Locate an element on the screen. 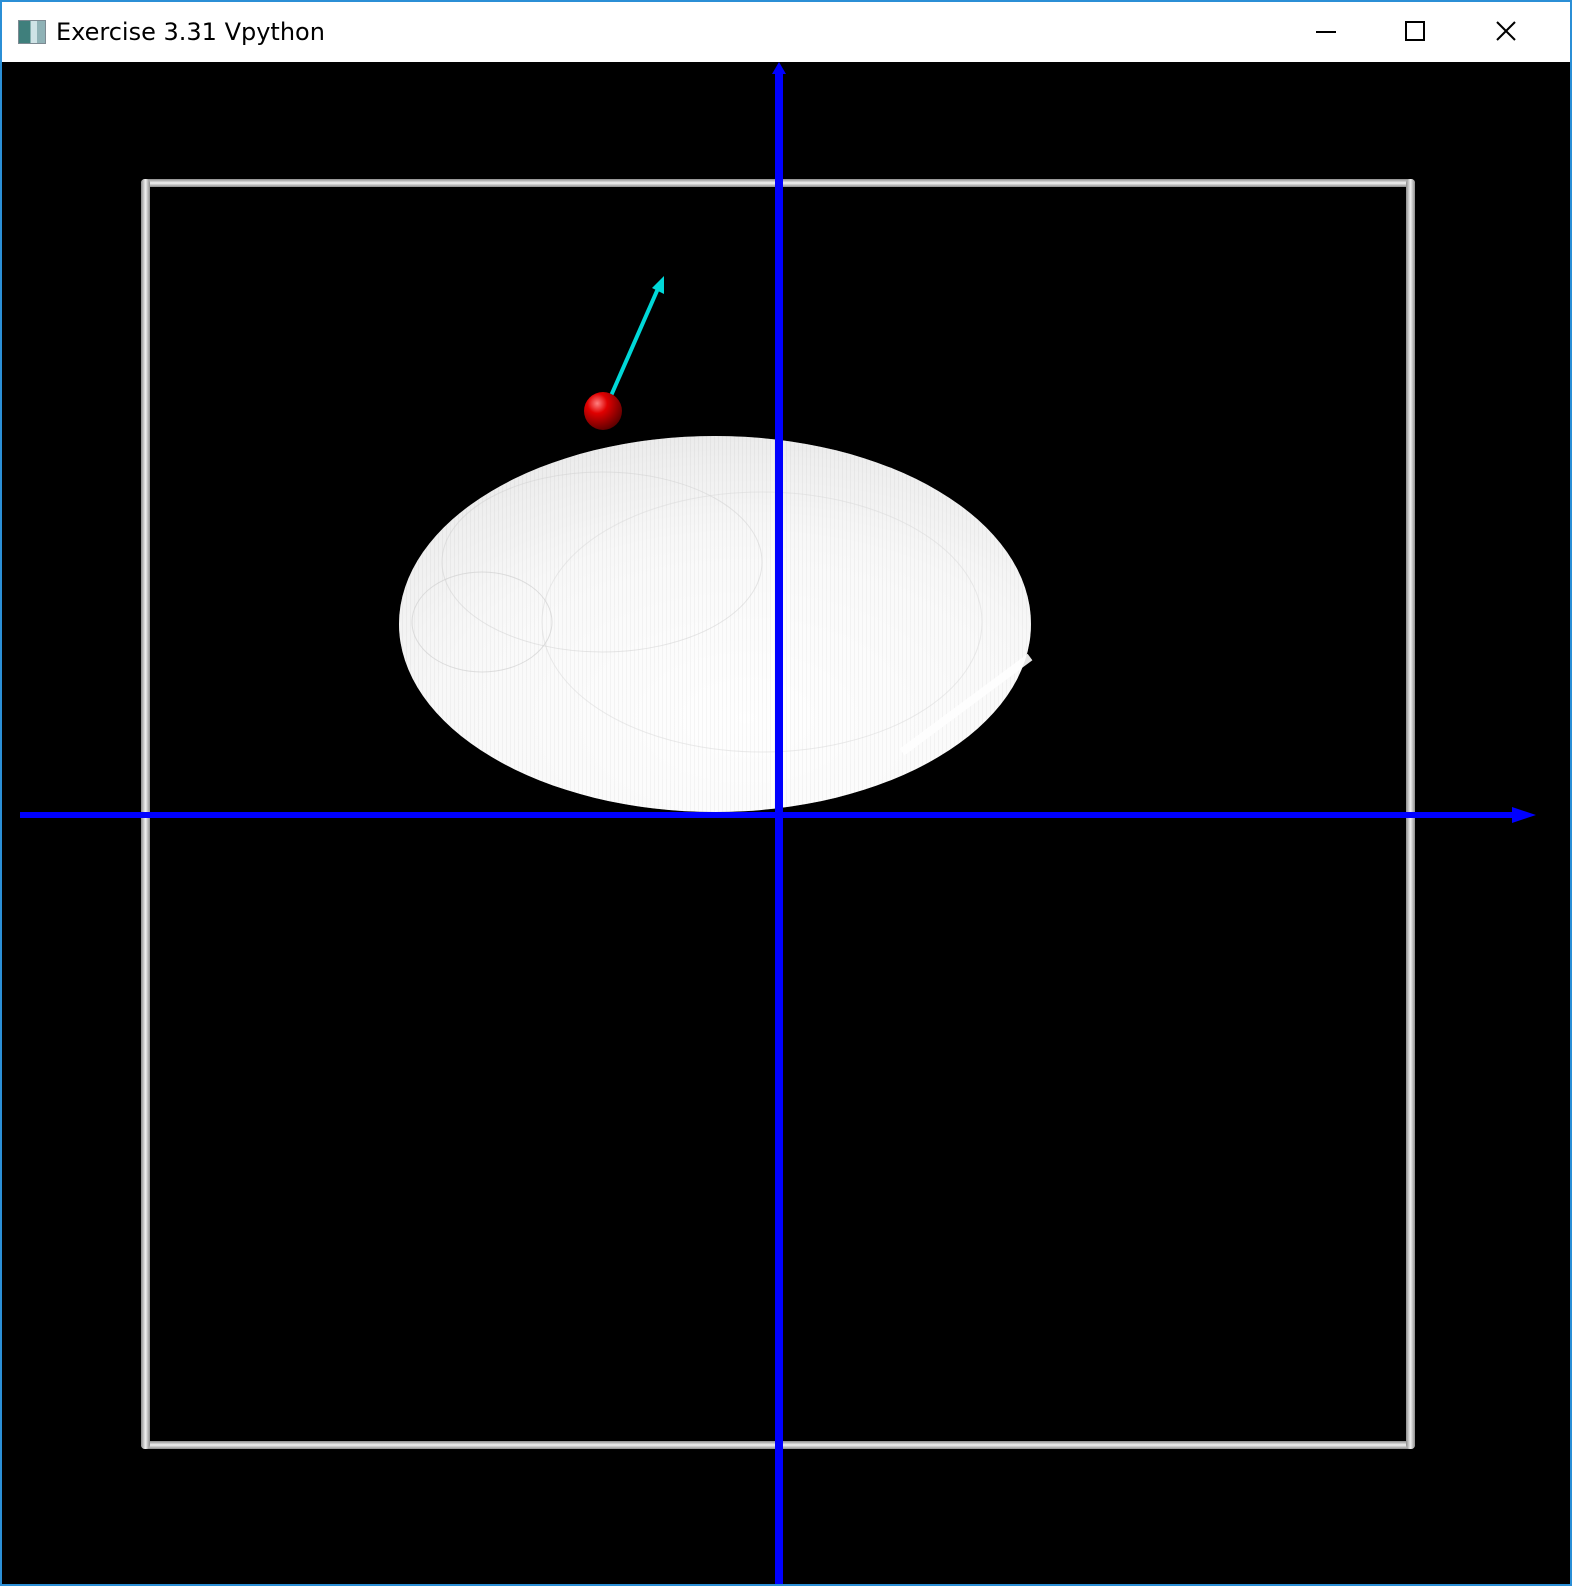 This screenshot has width=1572, height=1586. close-button is located at coordinates (1505, 32).